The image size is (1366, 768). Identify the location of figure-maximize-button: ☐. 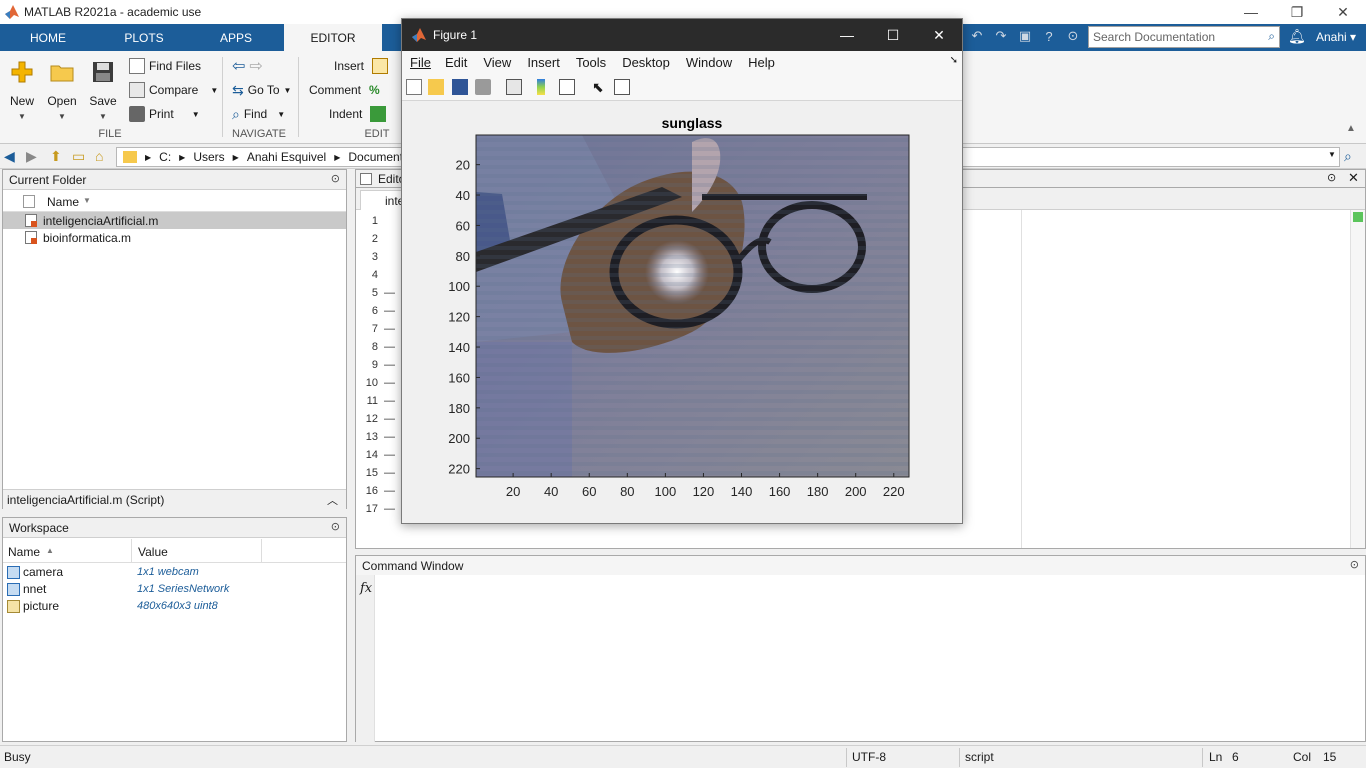
(893, 35).